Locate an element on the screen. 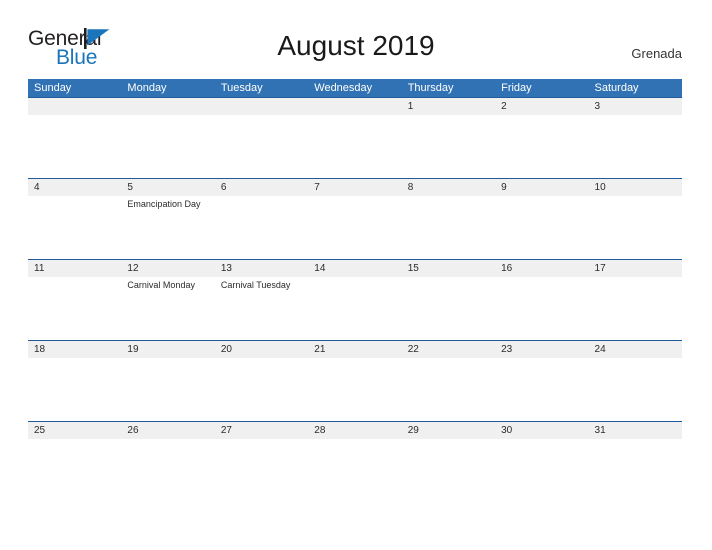 Image resolution: width=712 pixels, height=550 pixels. day-number: 8 is located at coordinates (448, 187).